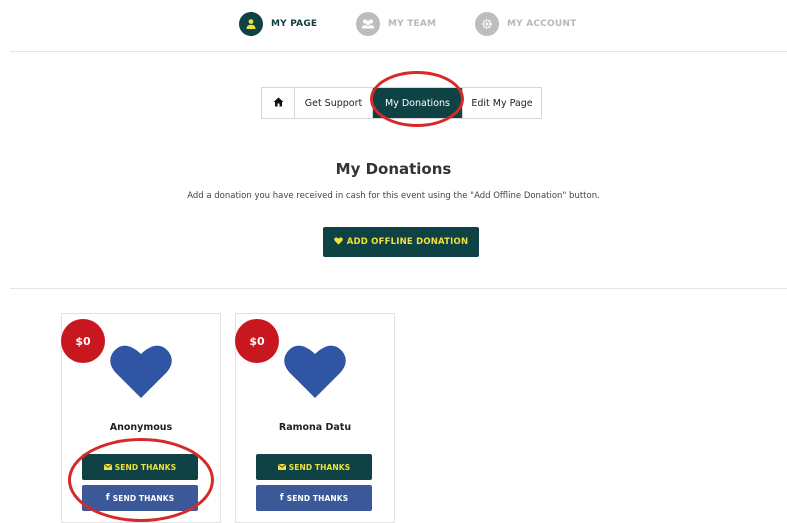 Image resolution: width=787 pixels, height=523 pixels. I want to click on gear-icon, so click(487, 24).